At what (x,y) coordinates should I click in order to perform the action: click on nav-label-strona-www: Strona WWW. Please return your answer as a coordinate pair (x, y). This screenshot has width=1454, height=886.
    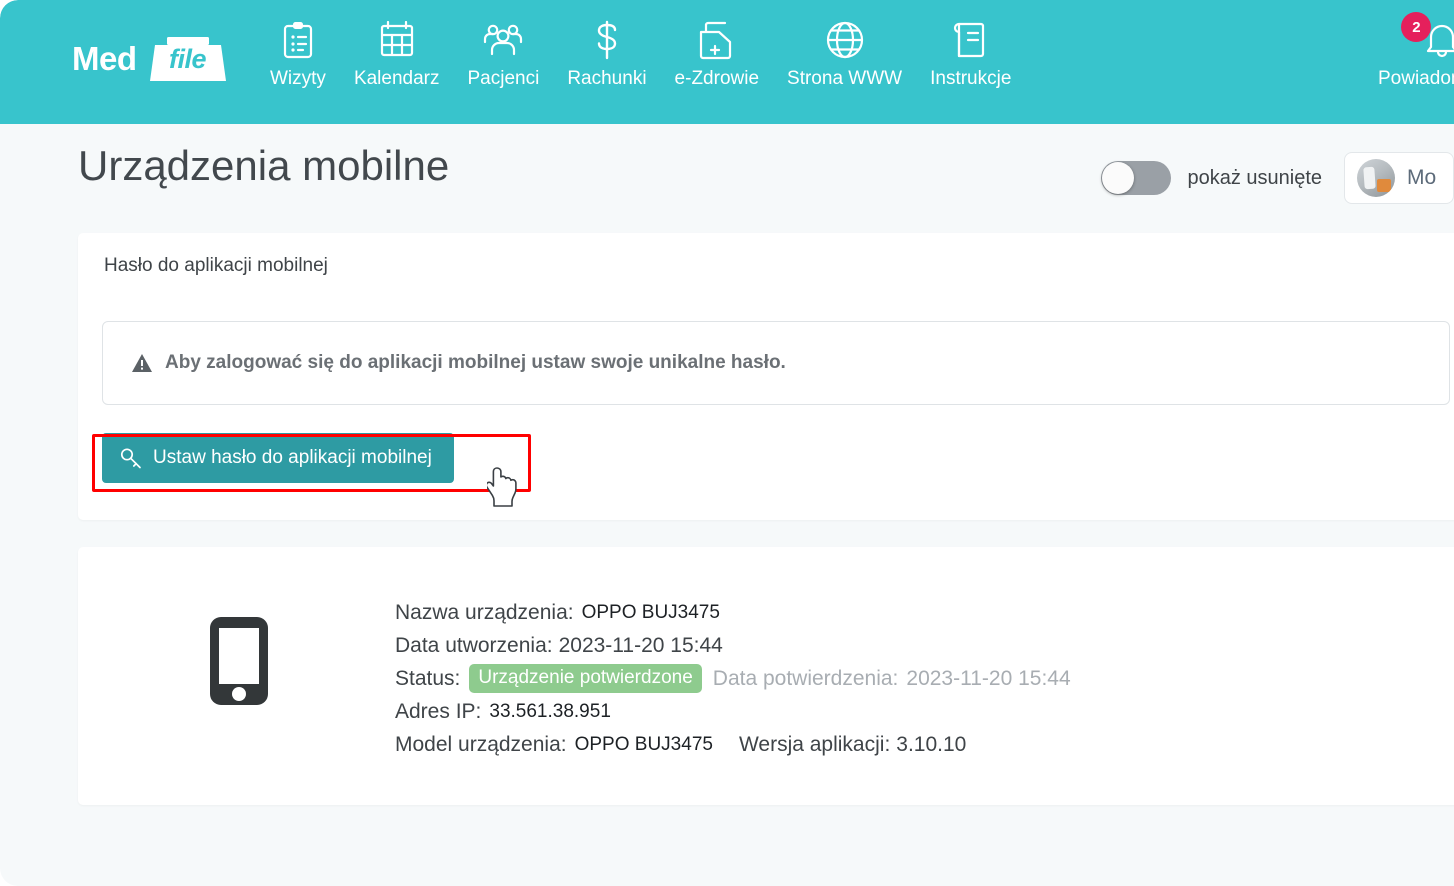
    Looking at the image, I should click on (845, 78).